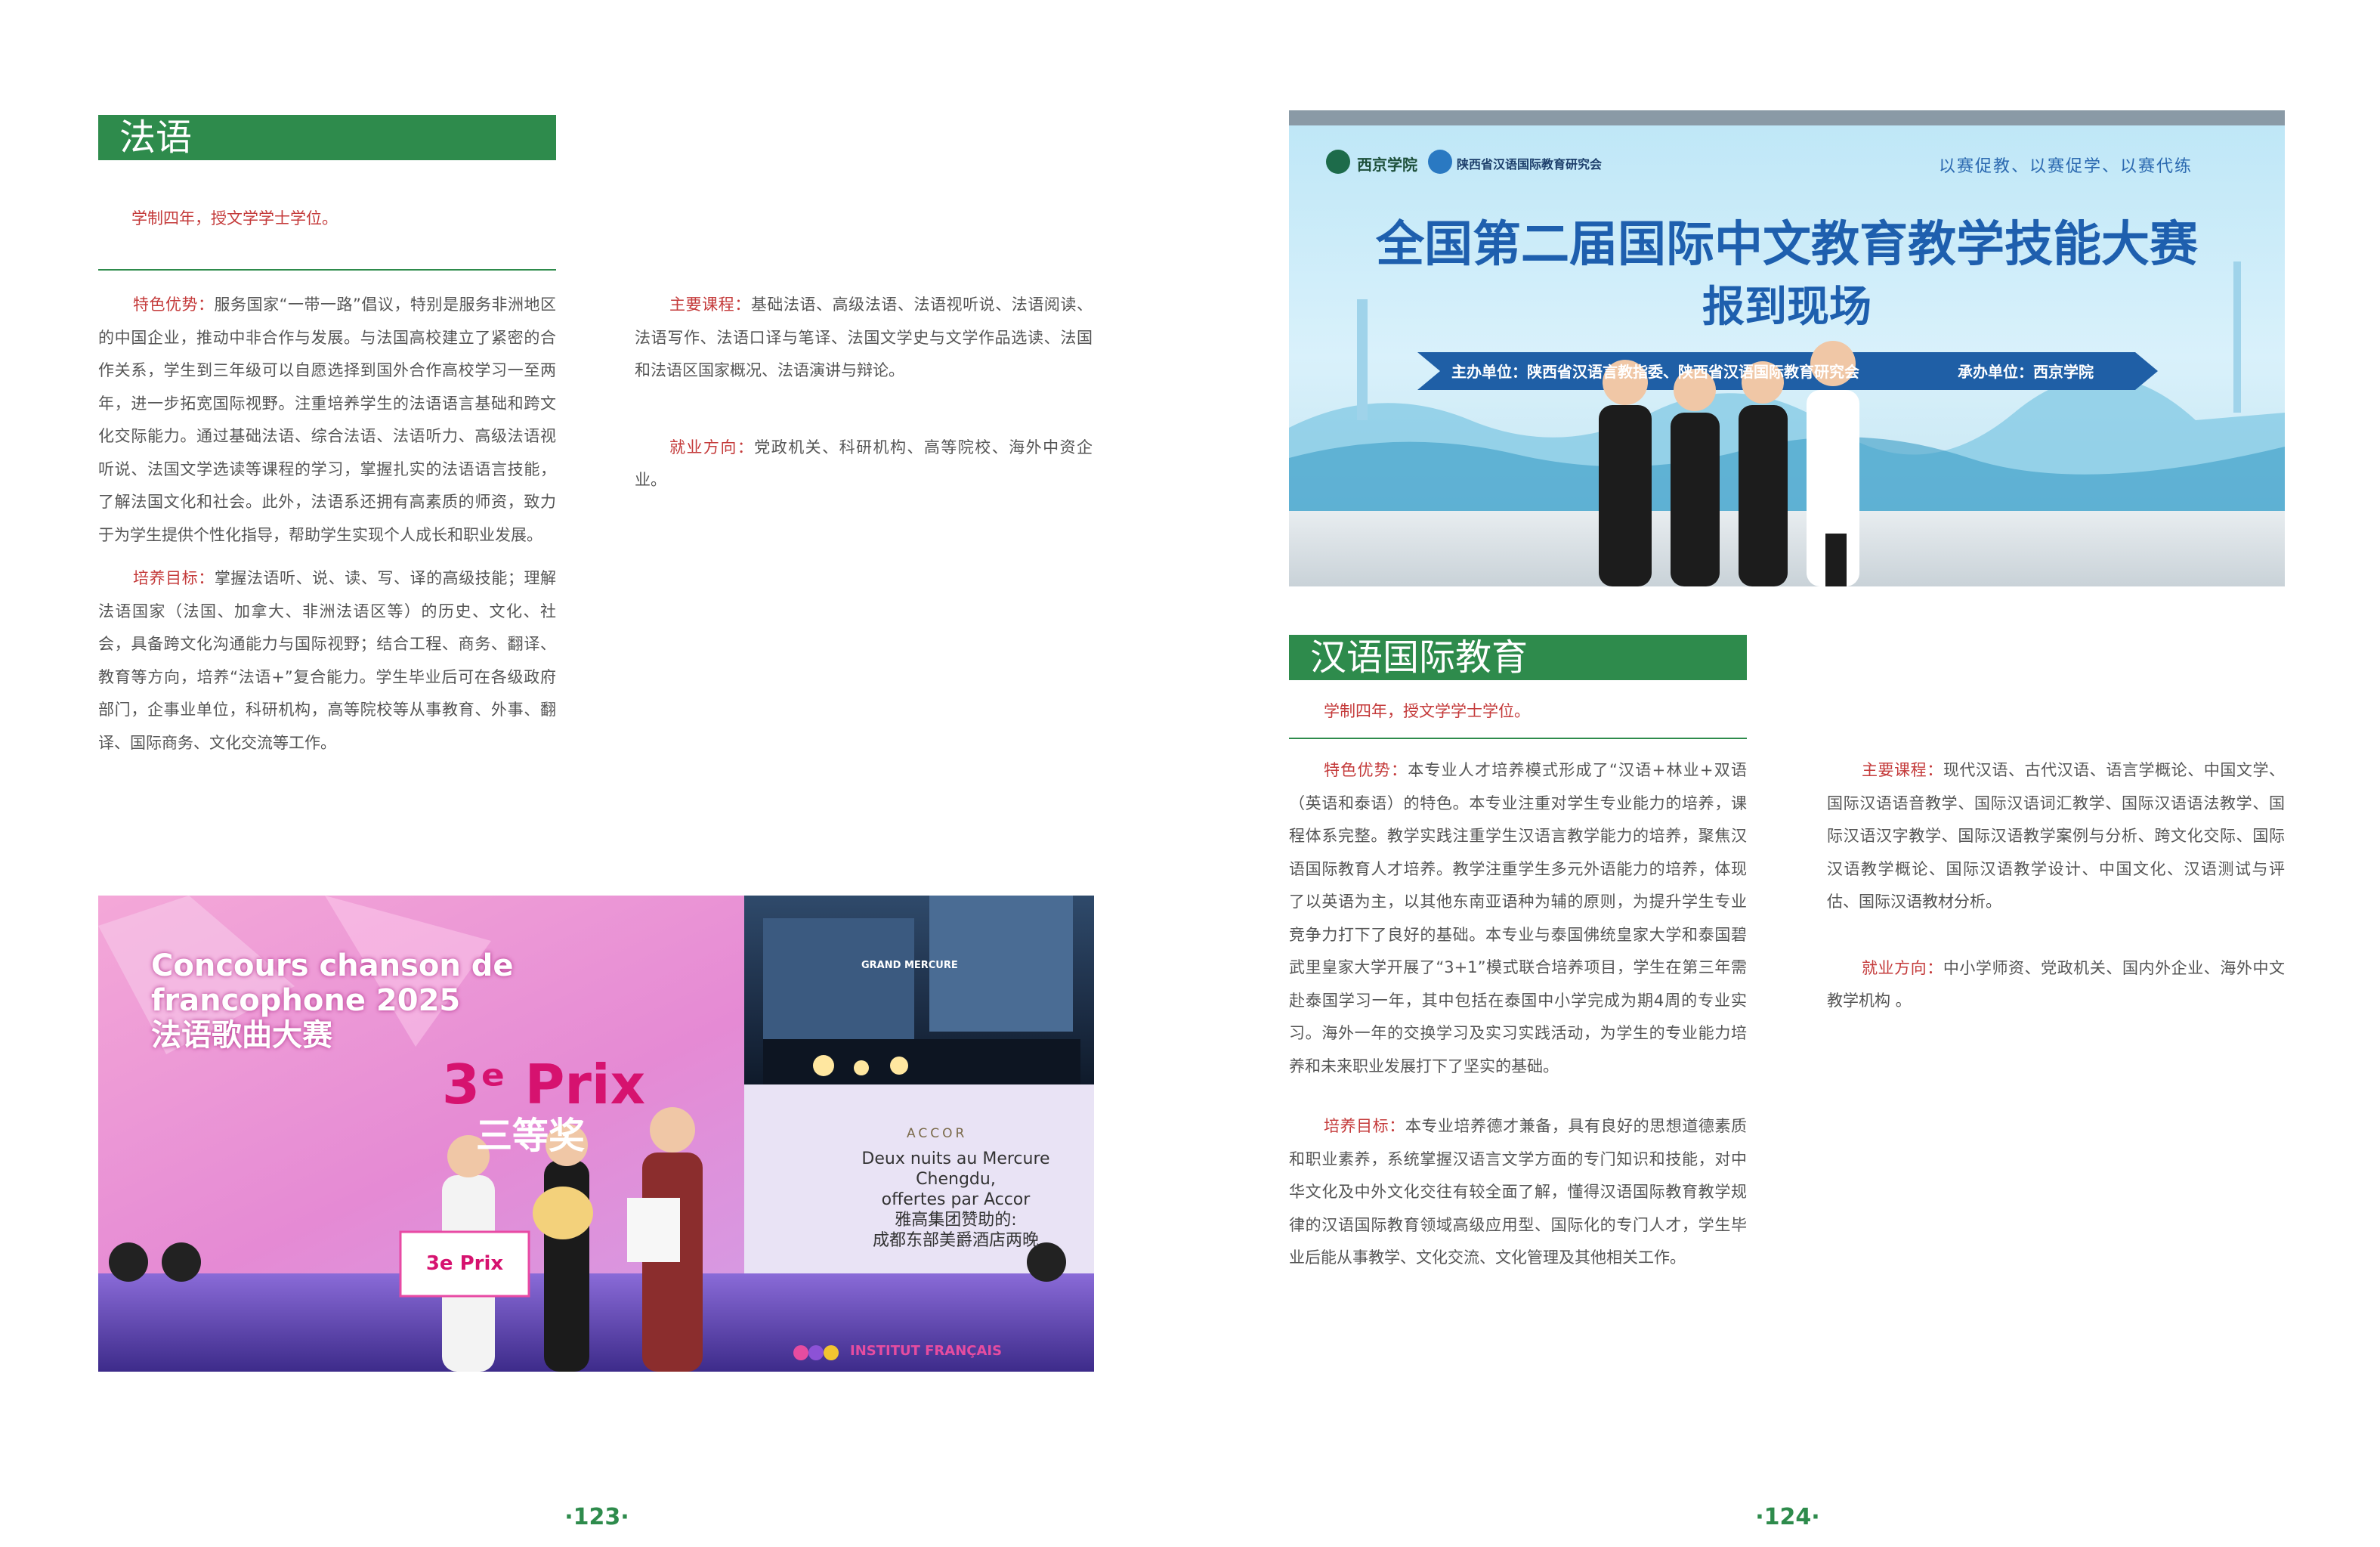 The image size is (2380, 1547). I want to click on host-unit: 主办单位：陕西省汉语言教指委、陕西省汉语国际教育研究会, so click(1655, 372).